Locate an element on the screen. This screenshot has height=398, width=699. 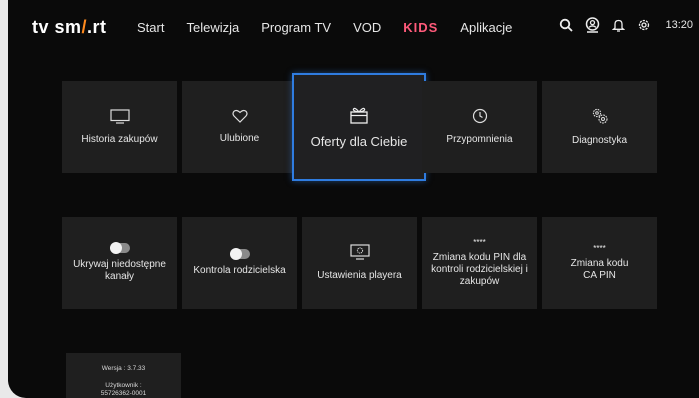
tile-zmiana-kodu-ca-pin: **** Zmiana kodu CA PIN is located at coordinates (599, 263).